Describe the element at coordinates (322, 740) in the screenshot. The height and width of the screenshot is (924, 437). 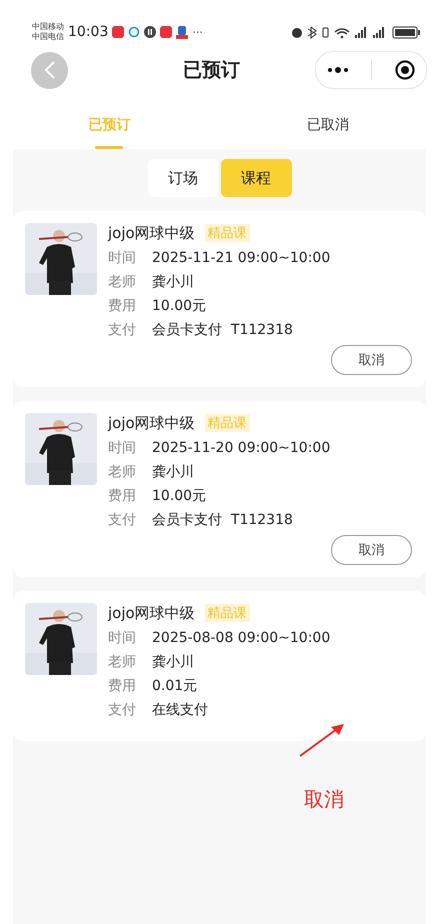
I see `annotation-arrow` at that location.